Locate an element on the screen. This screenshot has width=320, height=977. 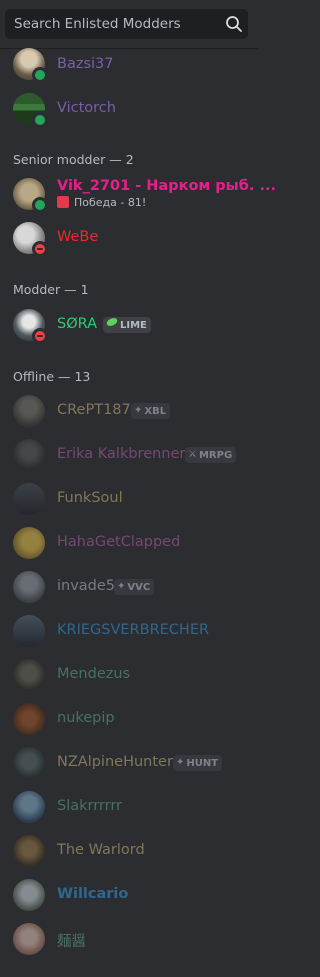
role-header-senior-modder: Senior modder — 2 is located at coordinates (73, 159).